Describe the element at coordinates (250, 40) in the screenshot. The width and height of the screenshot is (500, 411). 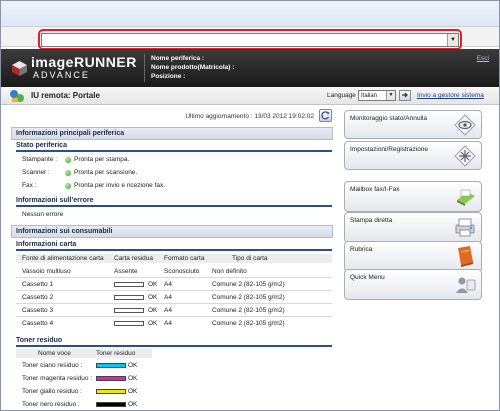
I see `url-dropdown-input` at that location.